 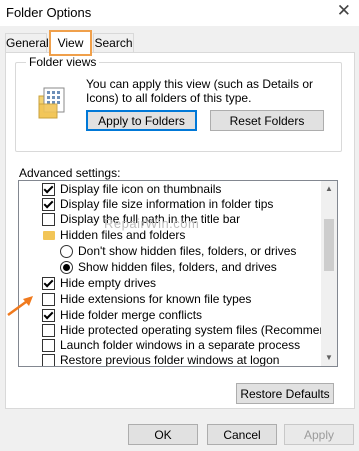 What do you see at coordinates (141, 120) in the screenshot?
I see `apply-to-folders-button: Apply to Folders` at bounding box center [141, 120].